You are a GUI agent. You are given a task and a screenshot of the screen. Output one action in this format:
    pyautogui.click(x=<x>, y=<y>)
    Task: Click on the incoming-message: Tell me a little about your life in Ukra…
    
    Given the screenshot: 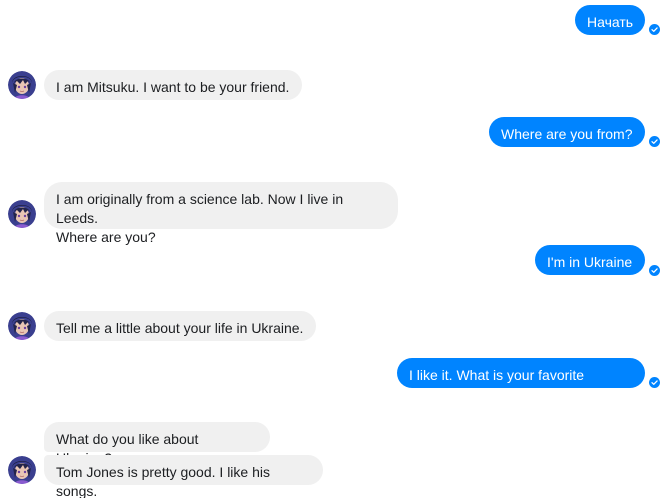 What is the action you would take?
    pyautogui.click(x=180, y=326)
    